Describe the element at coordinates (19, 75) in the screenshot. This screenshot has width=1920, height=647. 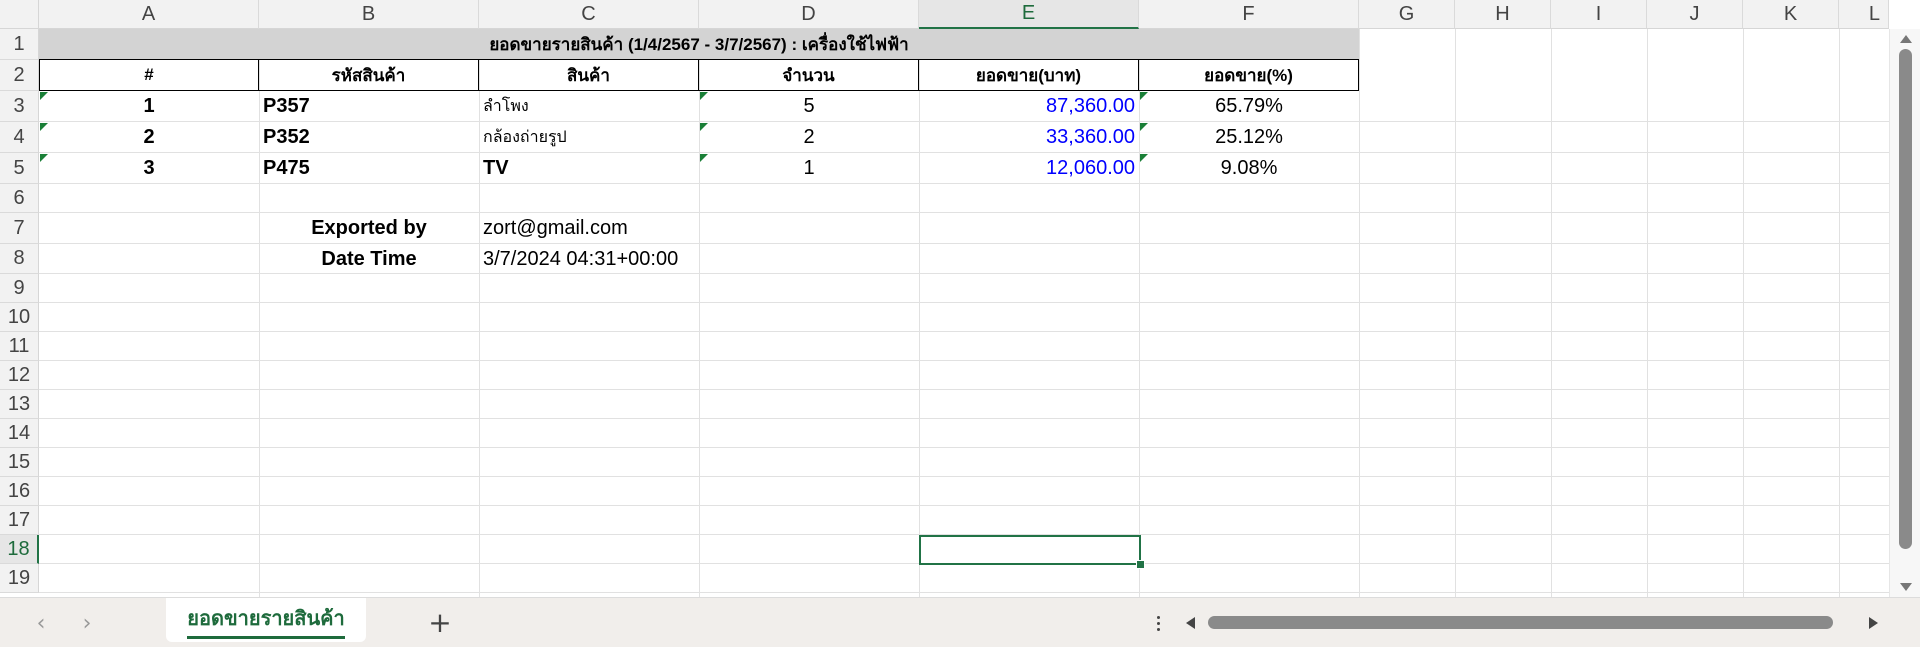
I see `row-header-2: 2` at that location.